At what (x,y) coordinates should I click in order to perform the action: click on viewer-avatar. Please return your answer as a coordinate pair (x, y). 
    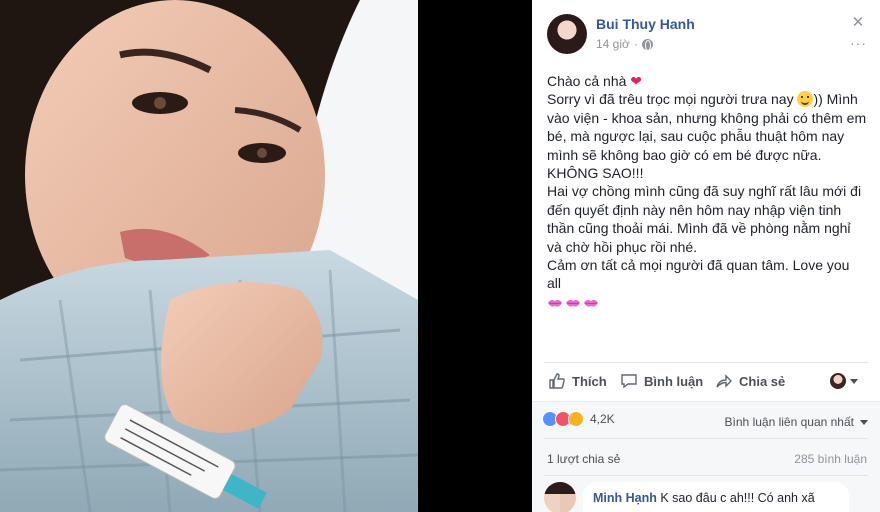
    Looking at the image, I should click on (838, 381).